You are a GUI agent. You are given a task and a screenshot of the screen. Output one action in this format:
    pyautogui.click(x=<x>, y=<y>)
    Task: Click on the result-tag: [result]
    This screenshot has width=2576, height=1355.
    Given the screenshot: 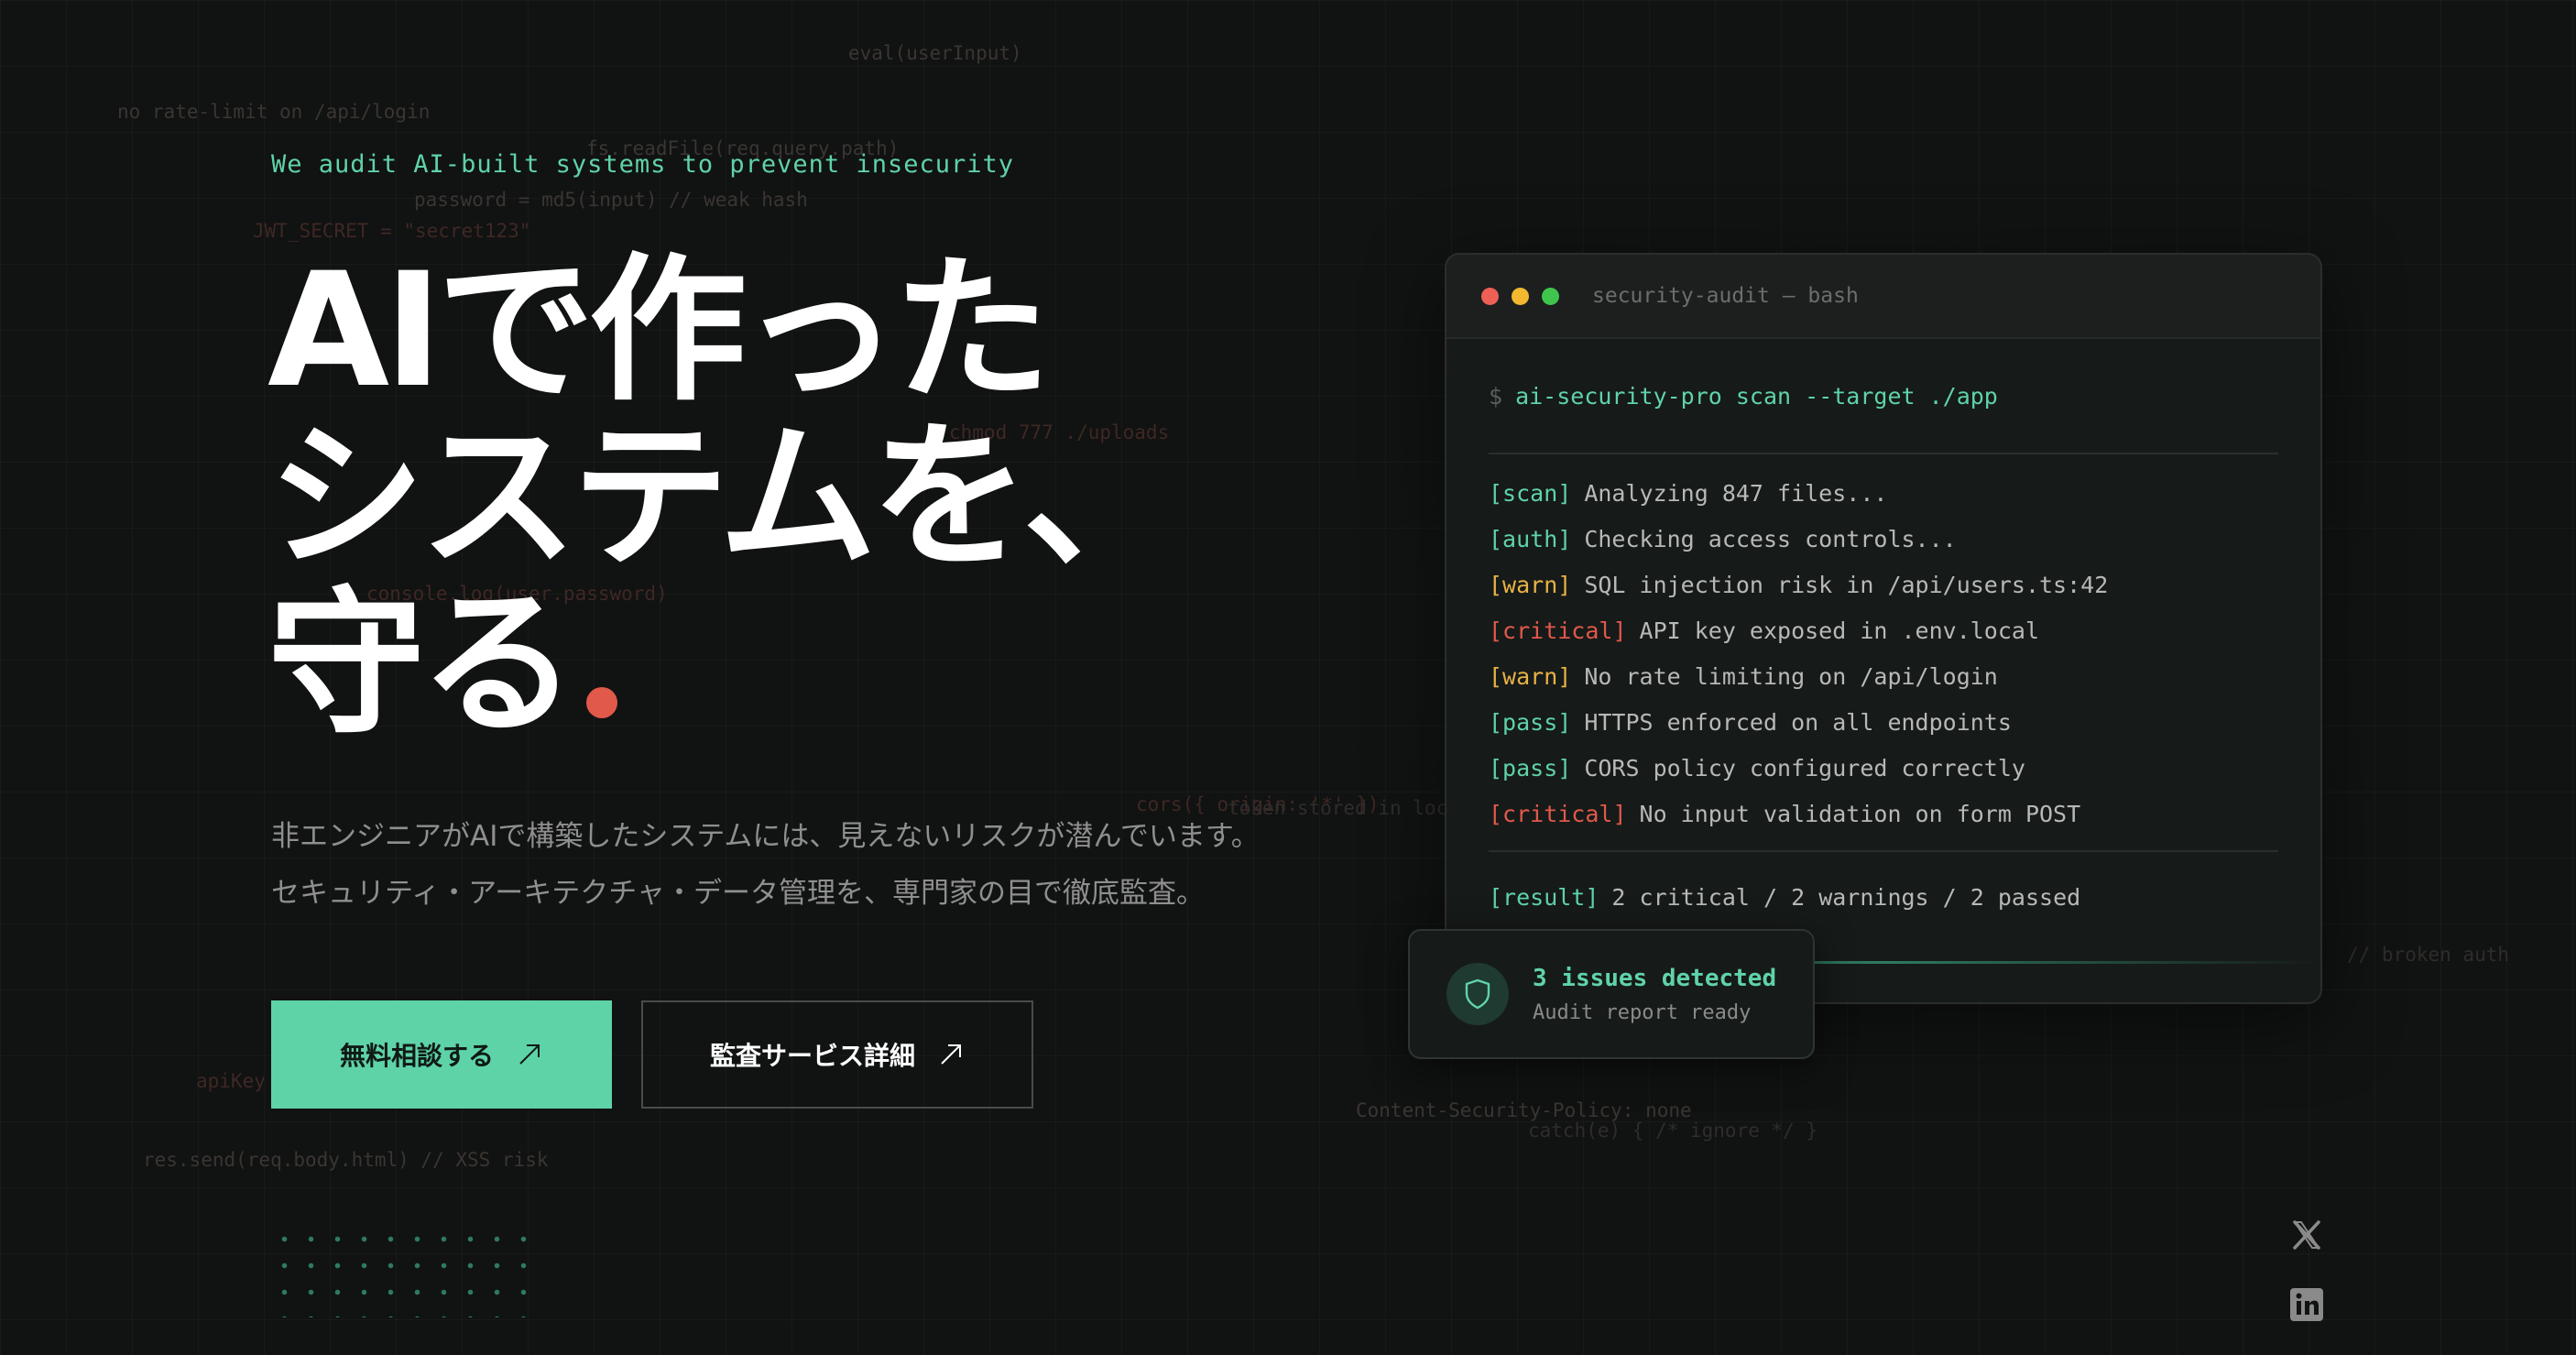 What is the action you would take?
    pyautogui.click(x=1544, y=897)
    